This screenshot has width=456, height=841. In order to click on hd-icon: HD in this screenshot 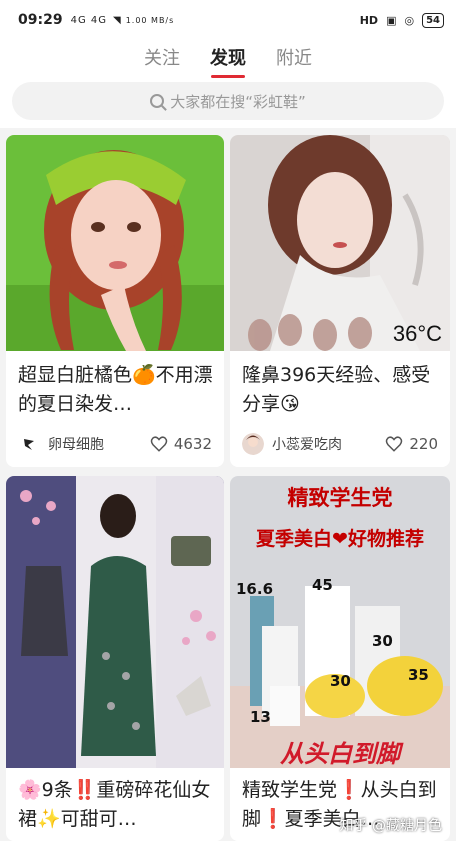, I will do `click(369, 20)`.